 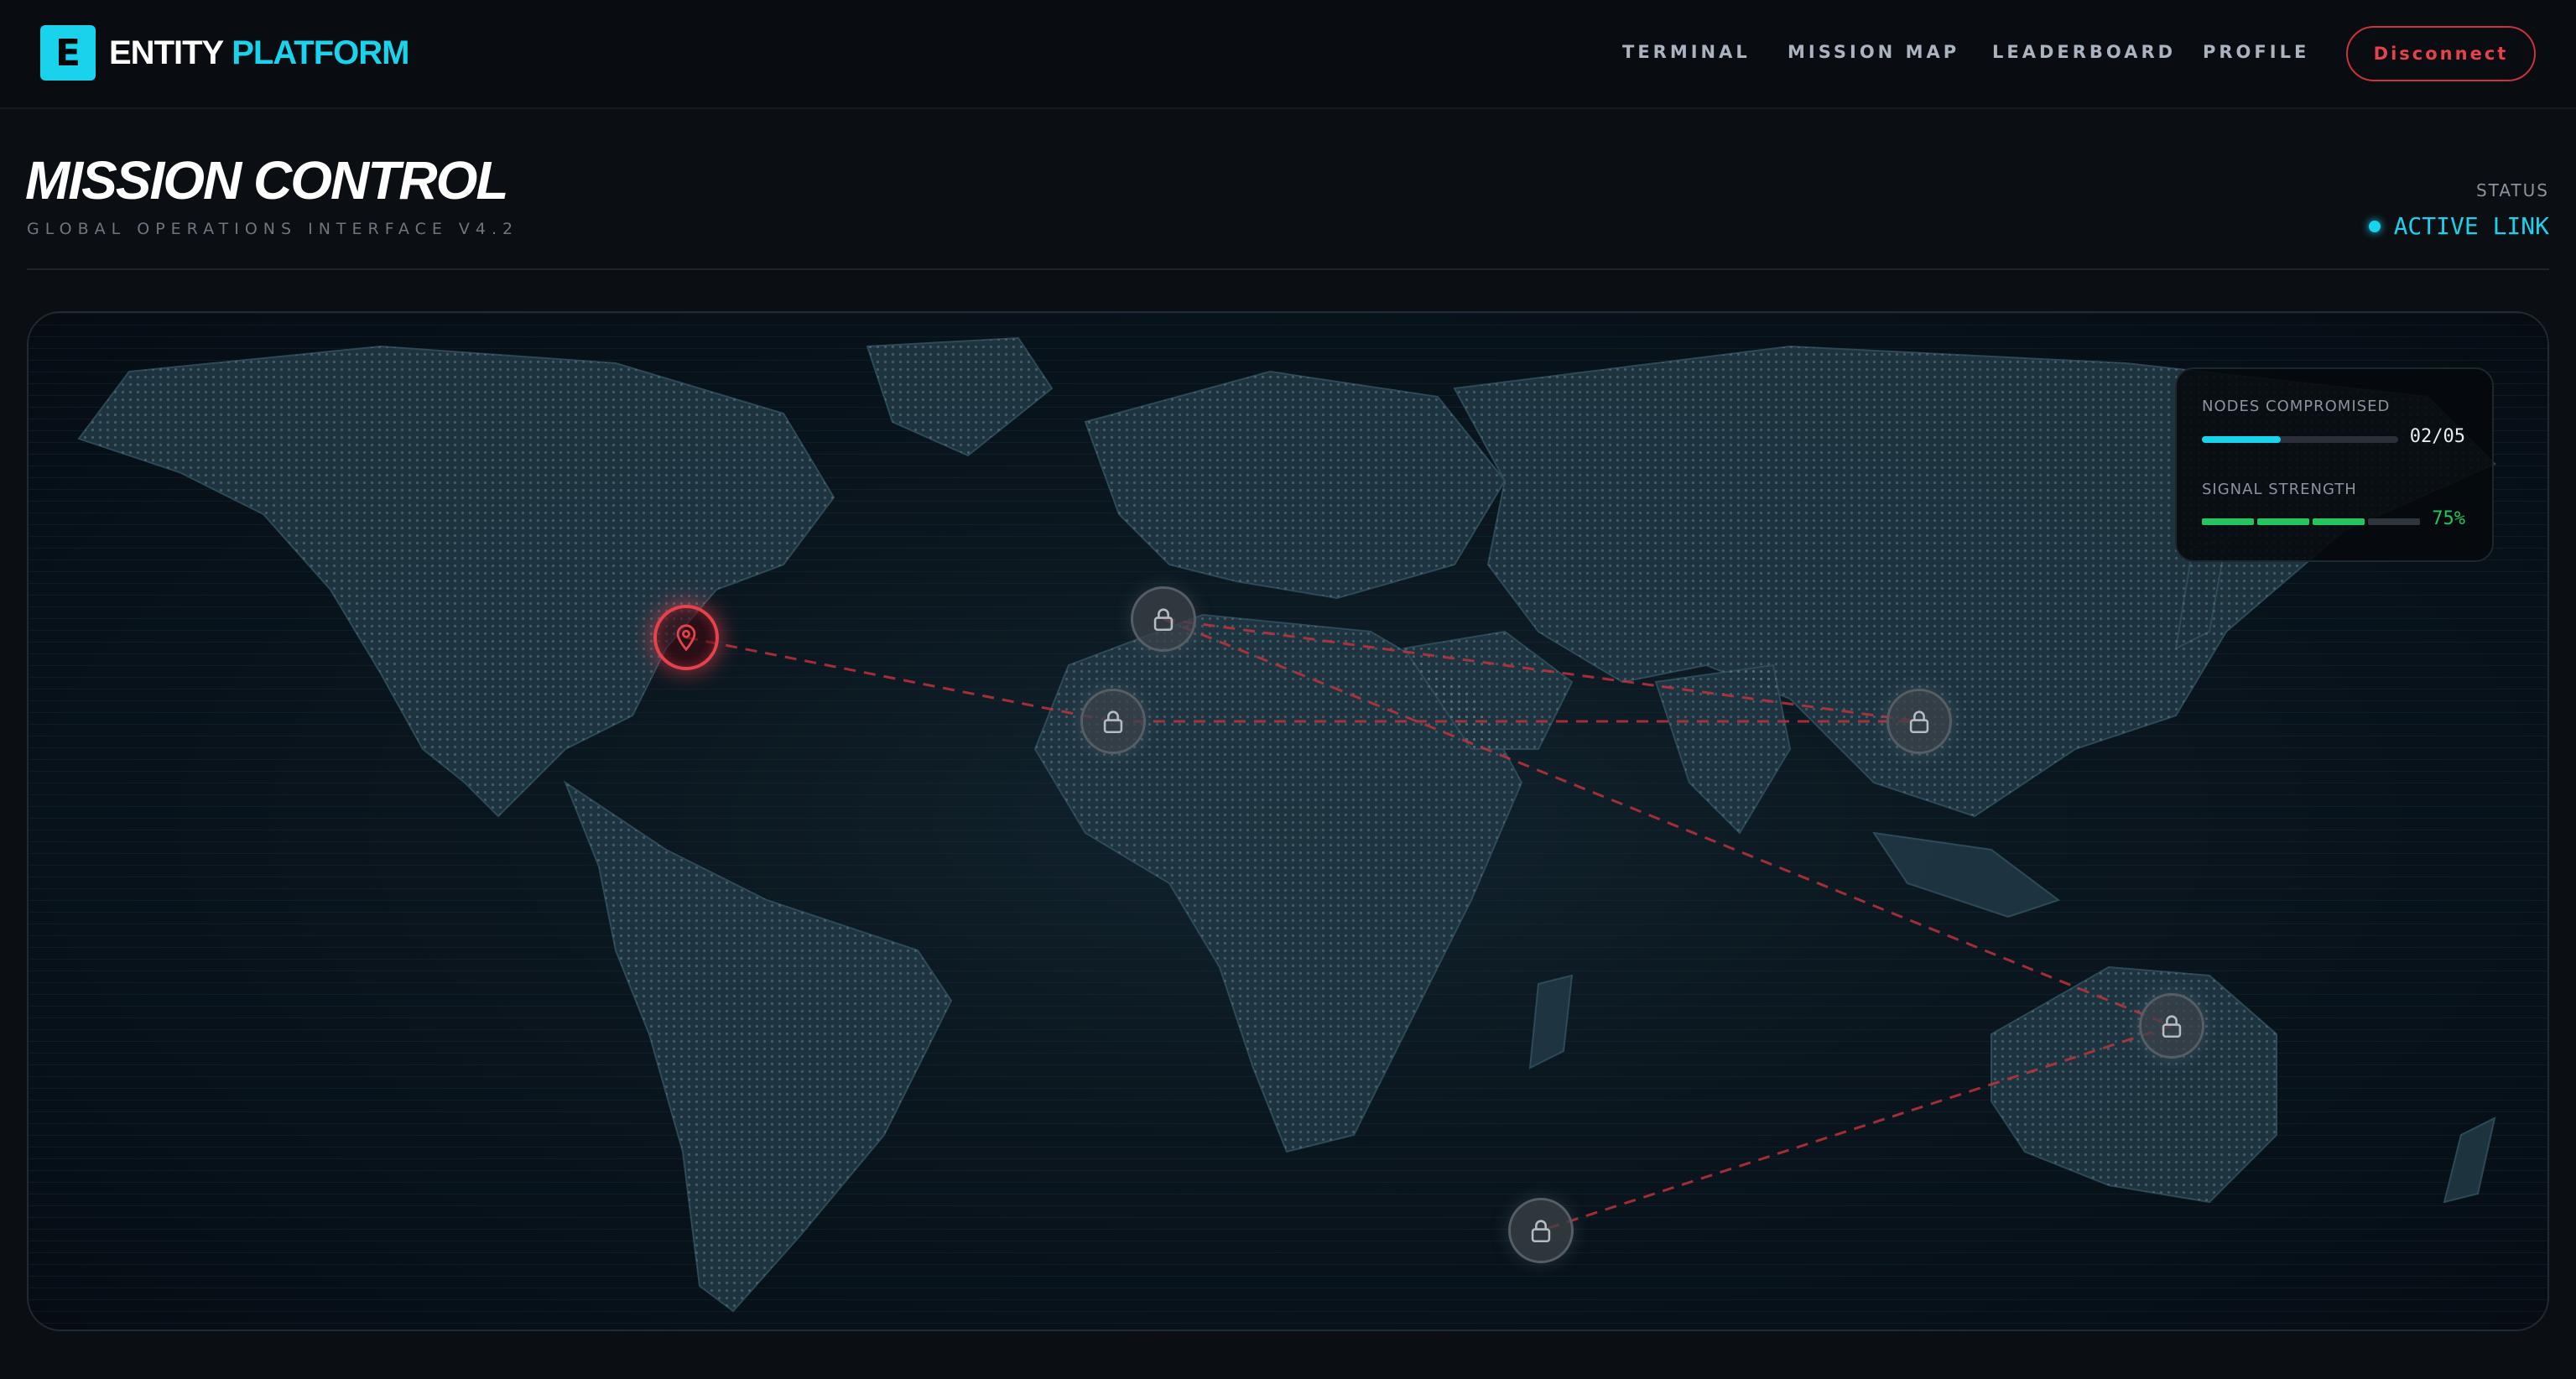 I want to click on brand-mark: E, so click(x=68, y=53).